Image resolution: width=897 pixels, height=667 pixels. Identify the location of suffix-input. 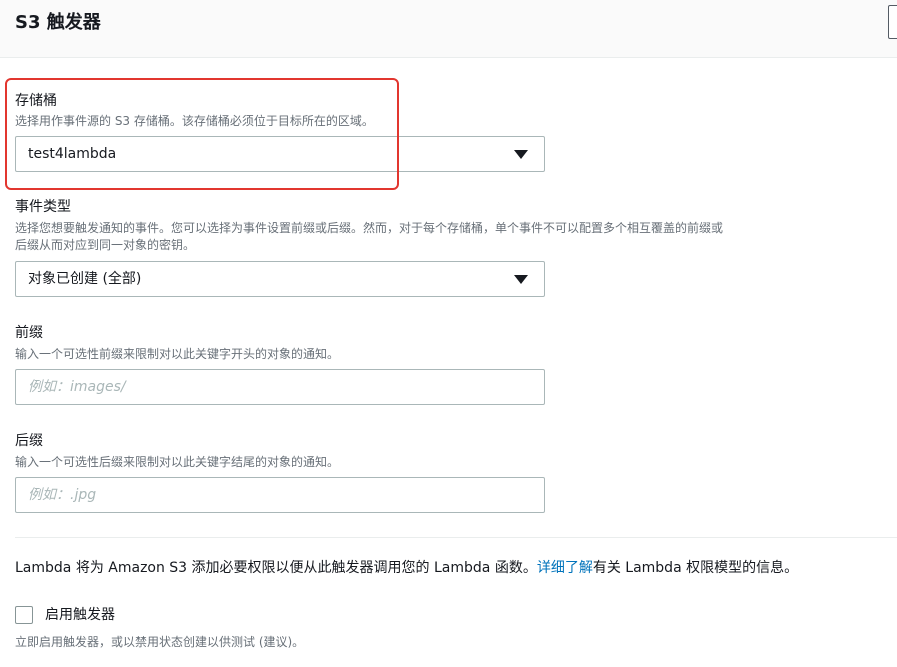
(280, 495).